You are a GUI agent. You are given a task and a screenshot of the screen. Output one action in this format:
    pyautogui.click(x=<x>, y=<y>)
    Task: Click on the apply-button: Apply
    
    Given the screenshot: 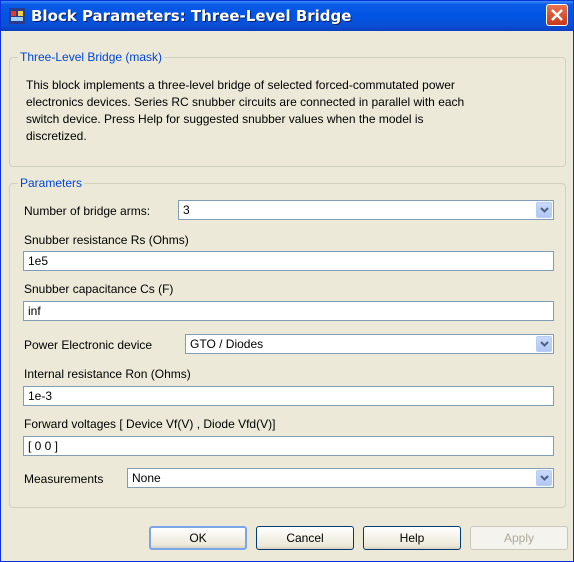 What is the action you would take?
    pyautogui.click(x=519, y=538)
    